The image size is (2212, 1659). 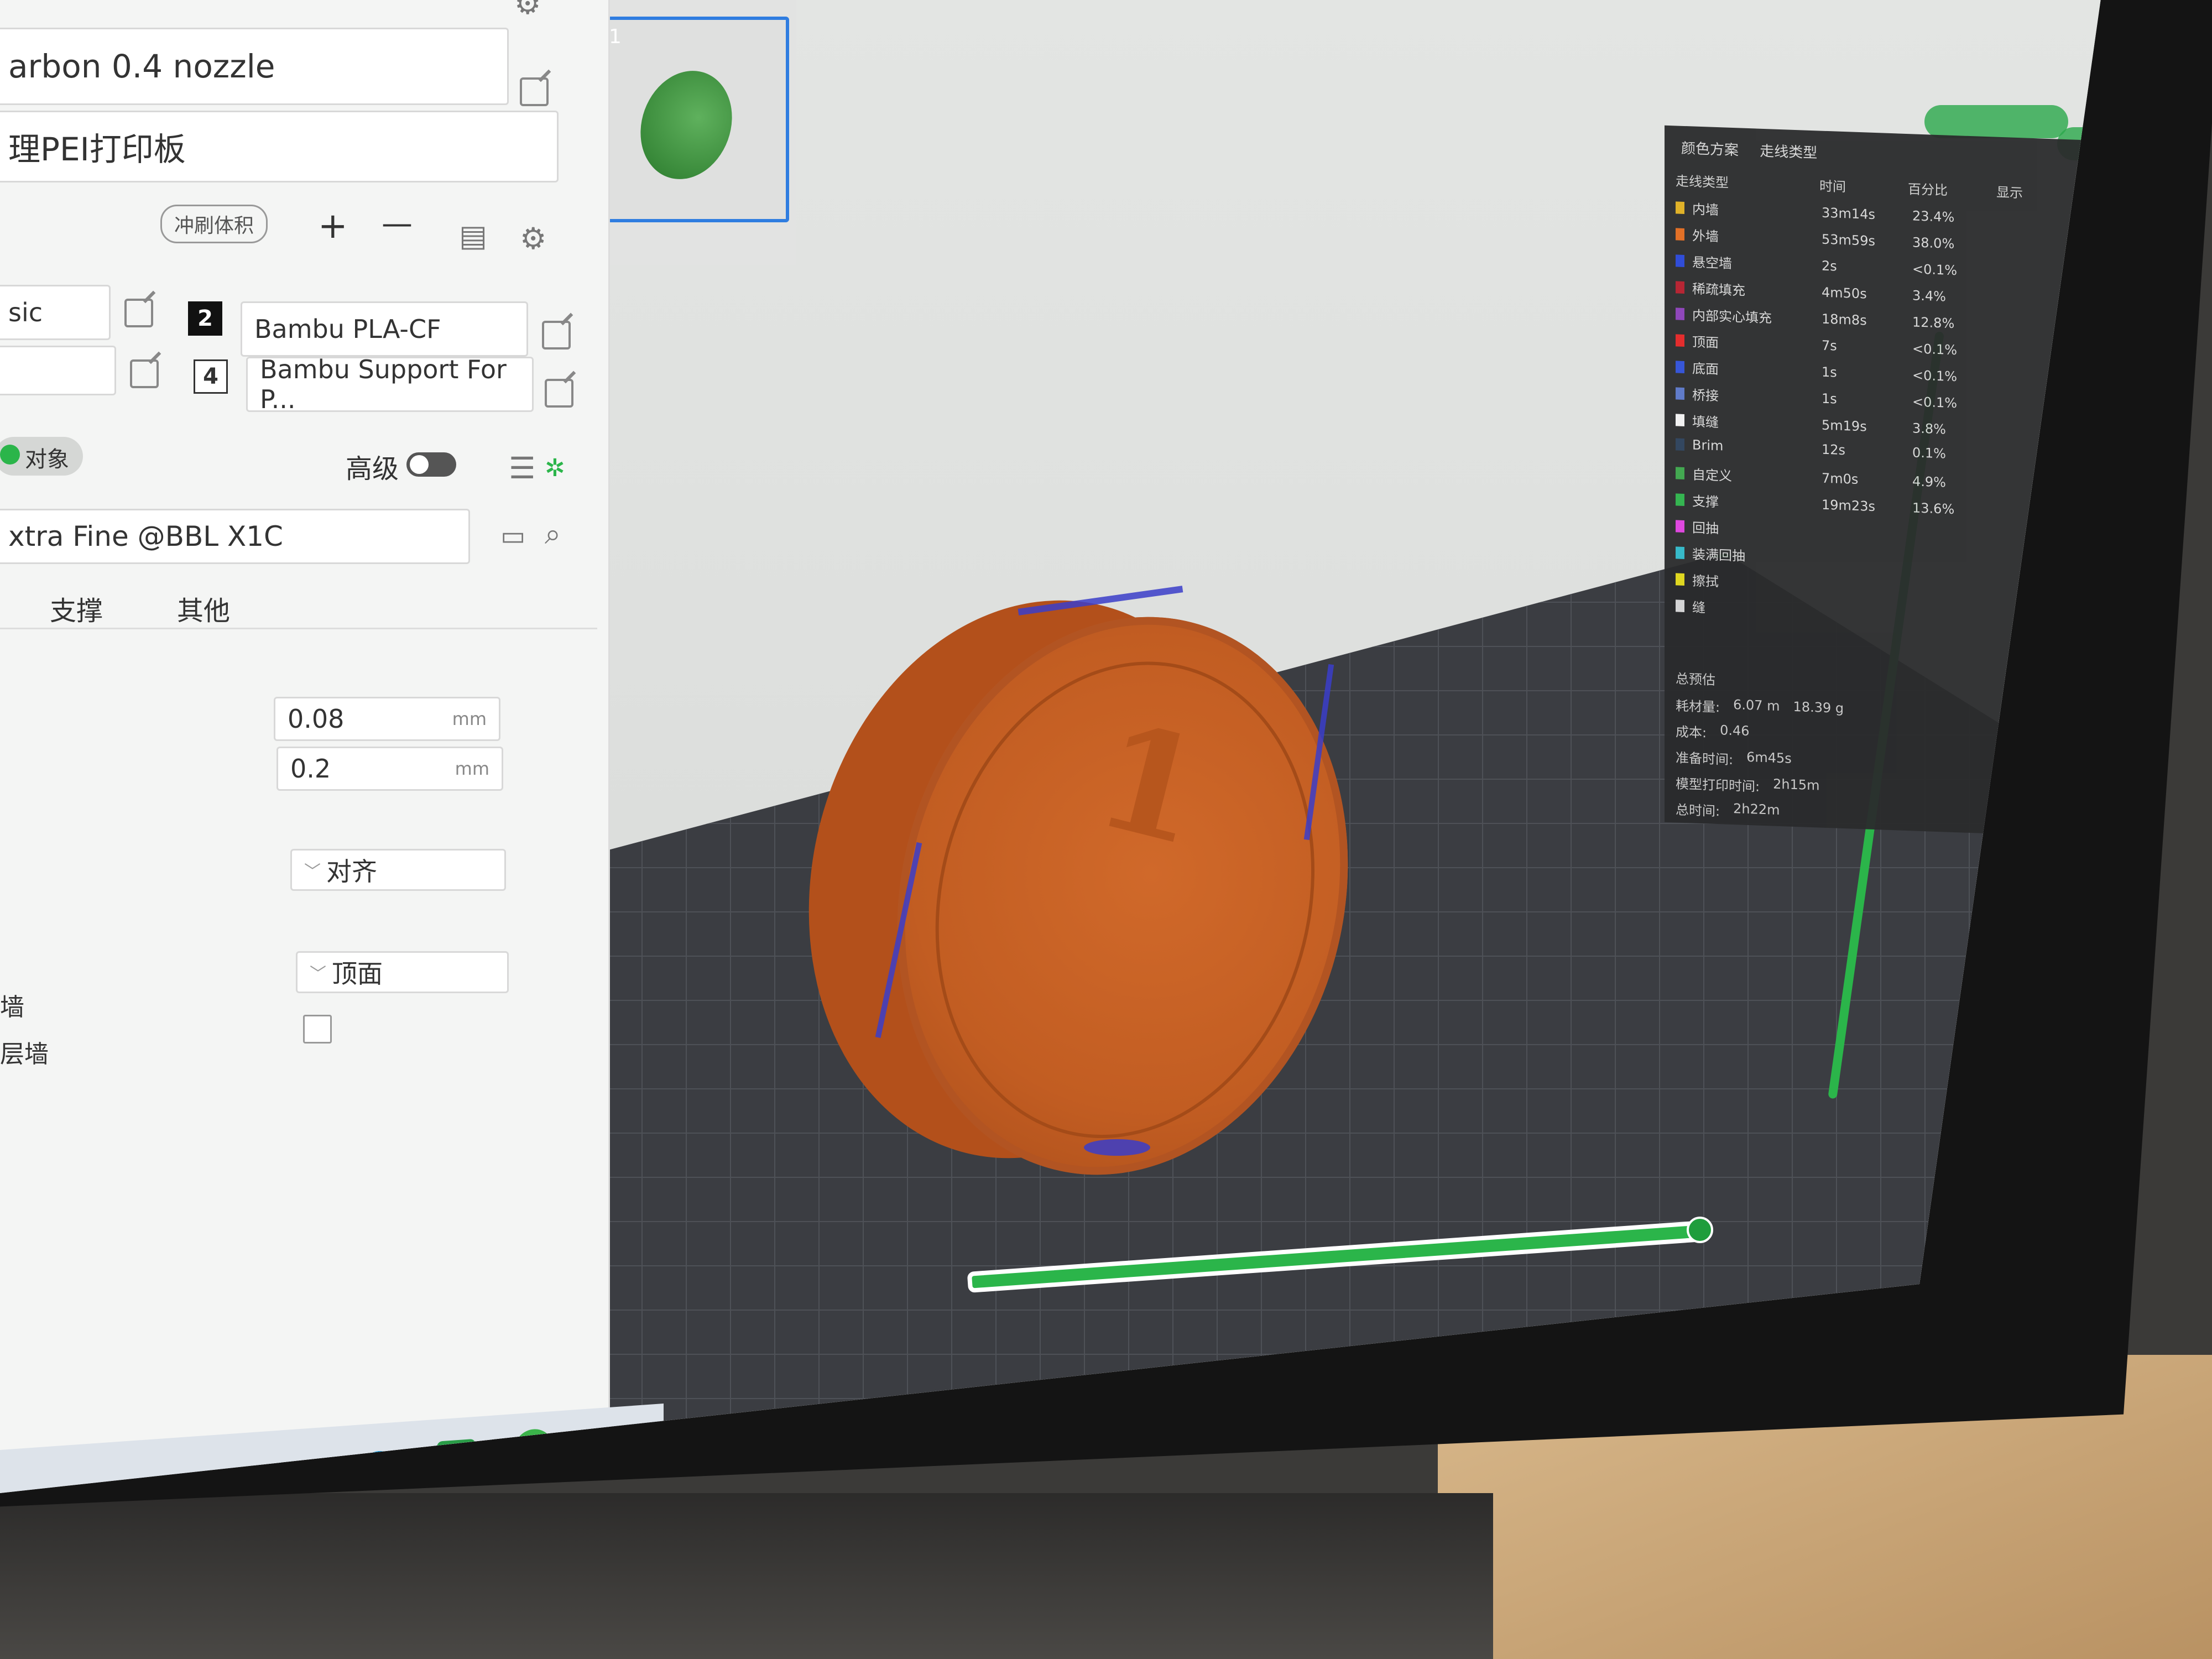 I want to click on legend-percent: 3.4%, so click(x=1929, y=296).